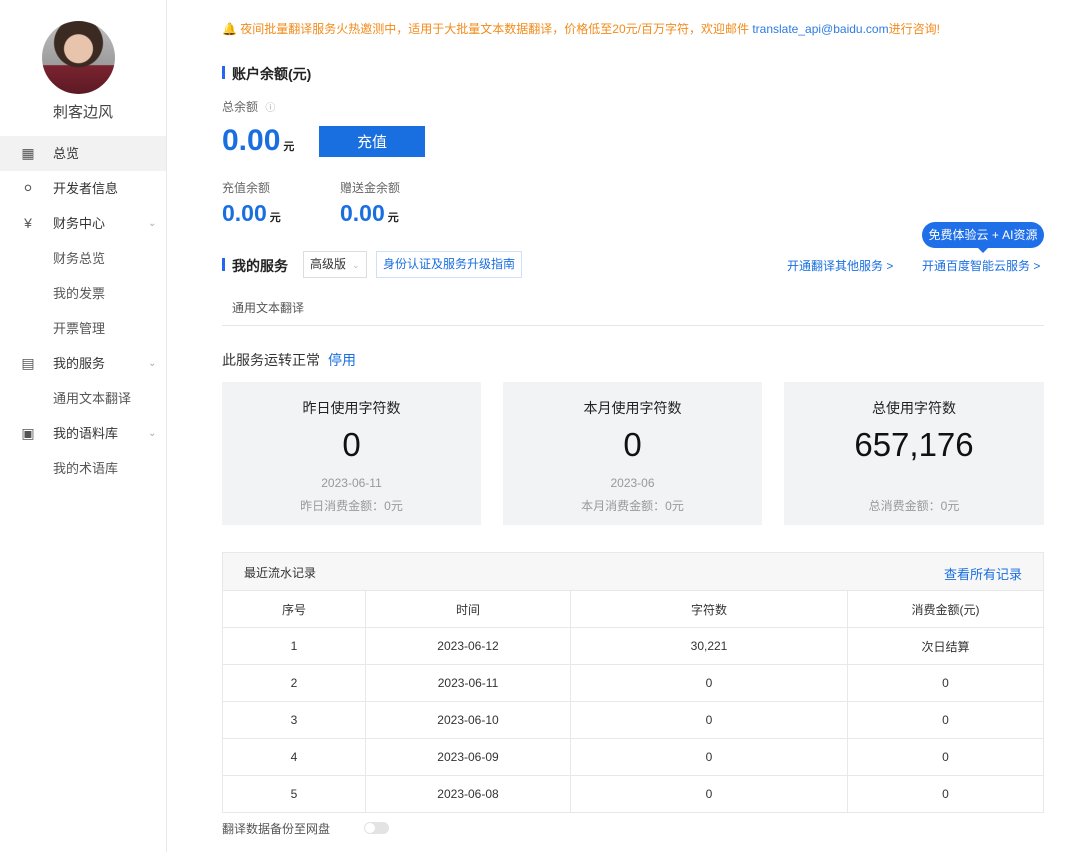 The height and width of the screenshot is (852, 1080). What do you see at coordinates (251, 213) in the screenshot?
I see `recharge-balance: 0.00 元` at bounding box center [251, 213].